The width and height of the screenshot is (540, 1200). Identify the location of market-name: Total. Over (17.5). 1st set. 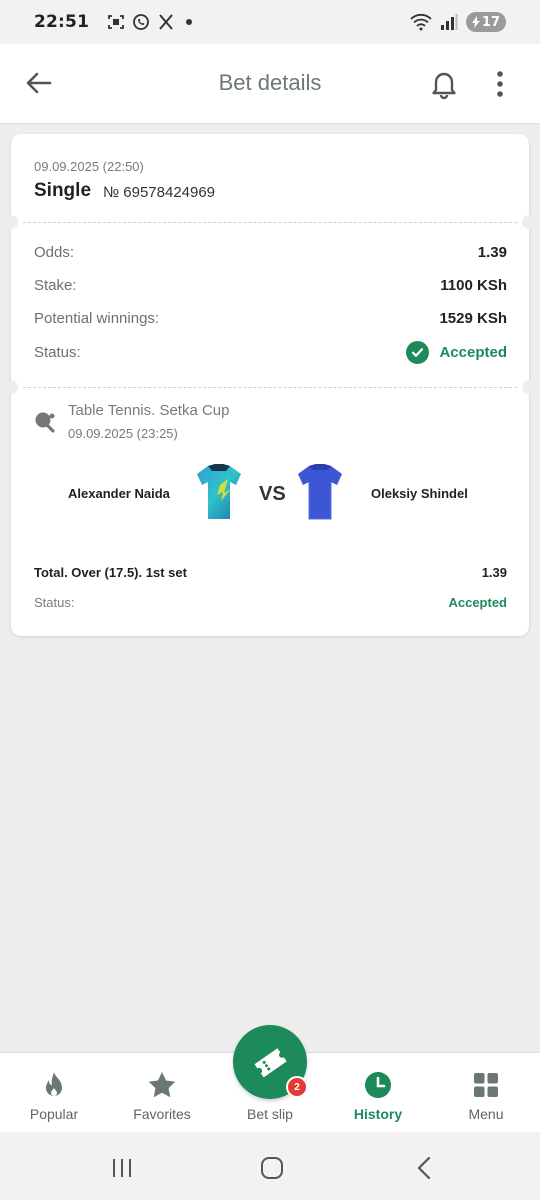
(110, 572).